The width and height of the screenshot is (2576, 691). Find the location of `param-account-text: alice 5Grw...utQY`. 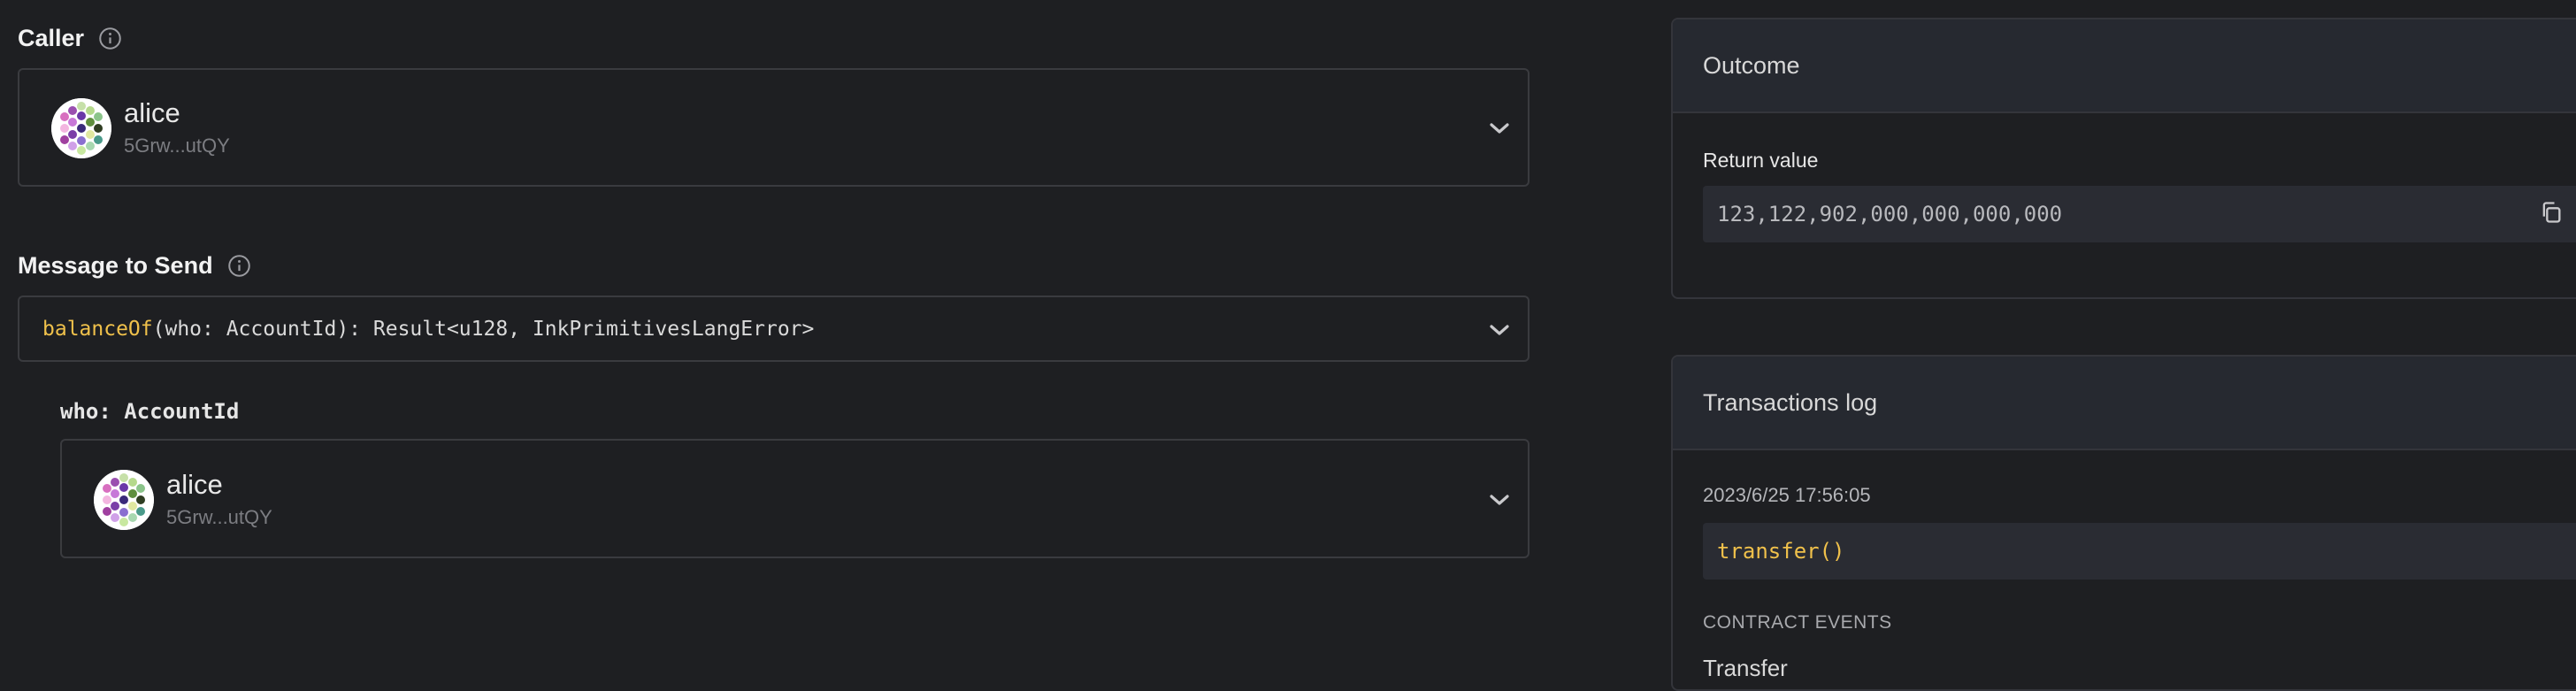

param-account-text: alice 5Grw...utQY is located at coordinates (219, 500).